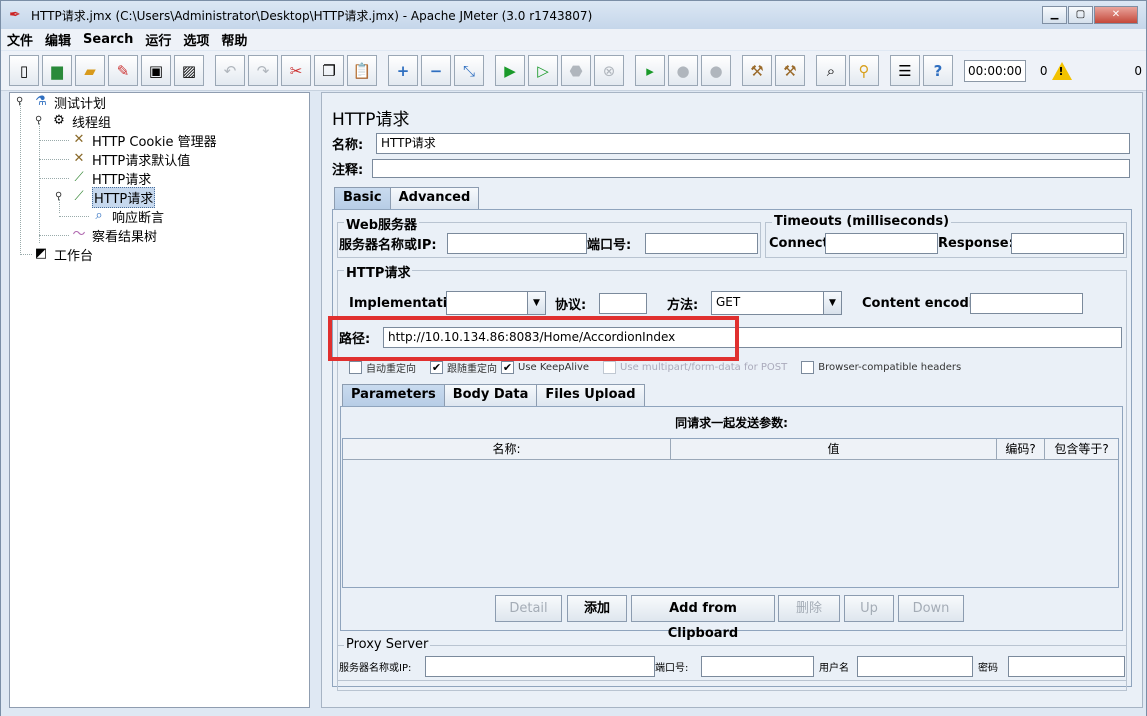 This screenshot has width=1147, height=716. Describe the element at coordinates (79, 234) in the screenshot. I see `graph-icon: 〜` at that location.